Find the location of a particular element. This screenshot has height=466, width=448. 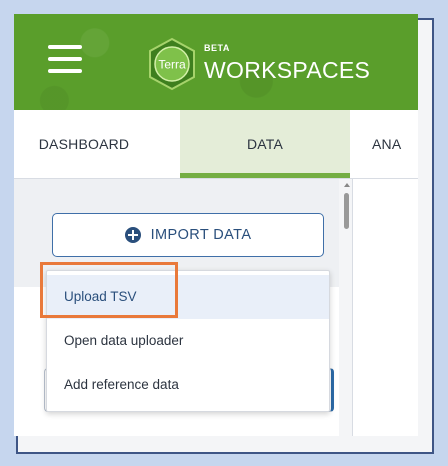

menu-item-open-data-uploader: Open data uploader is located at coordinates (188, 341).